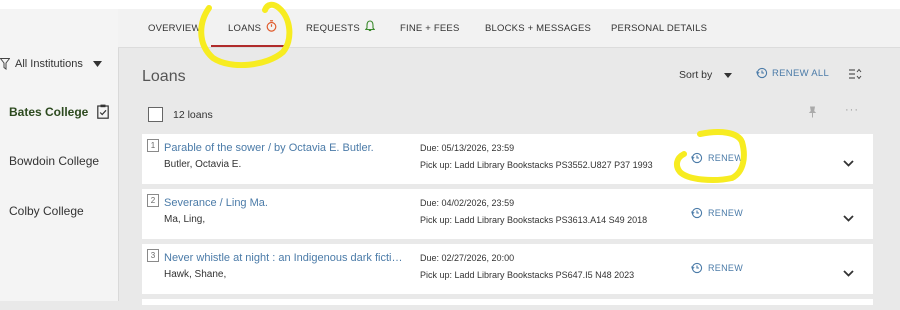 Image resolution: width=900 pixels, height=310 pixels. I want to click on institution-filter-label: All Institutions, so click(49, 64).